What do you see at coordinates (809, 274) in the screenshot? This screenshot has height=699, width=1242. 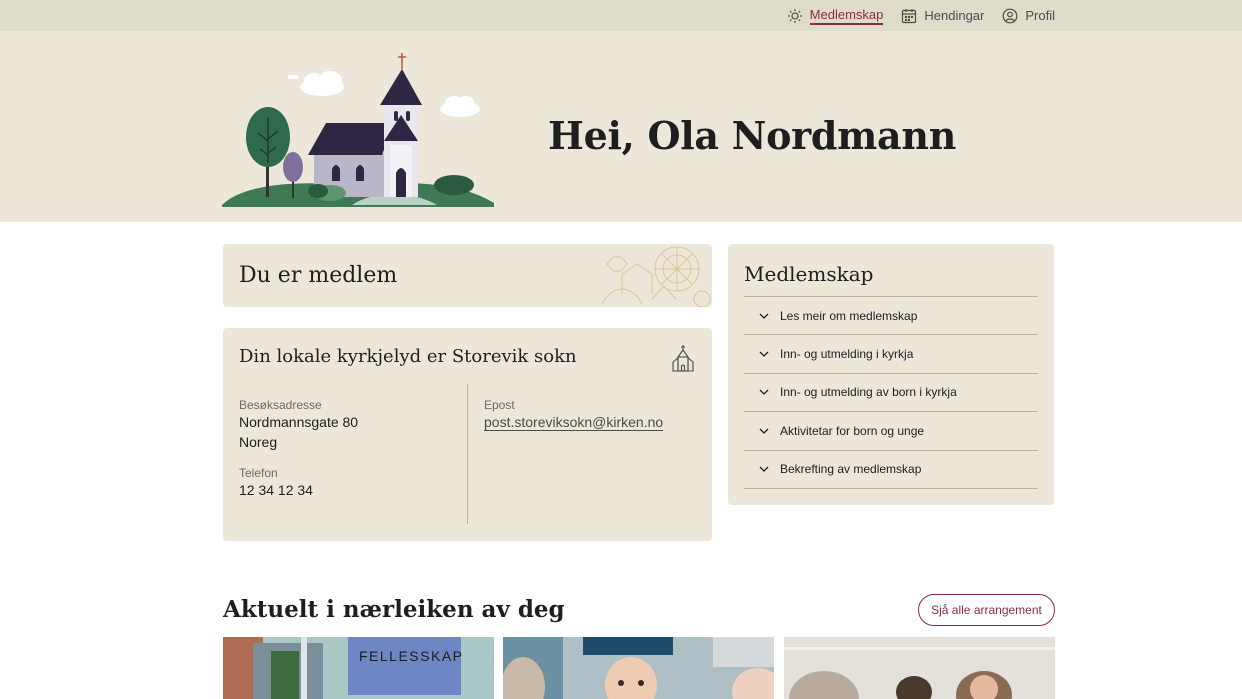 I see `membership-panel-title: Medlemskap` at bounding box center [809, 274].